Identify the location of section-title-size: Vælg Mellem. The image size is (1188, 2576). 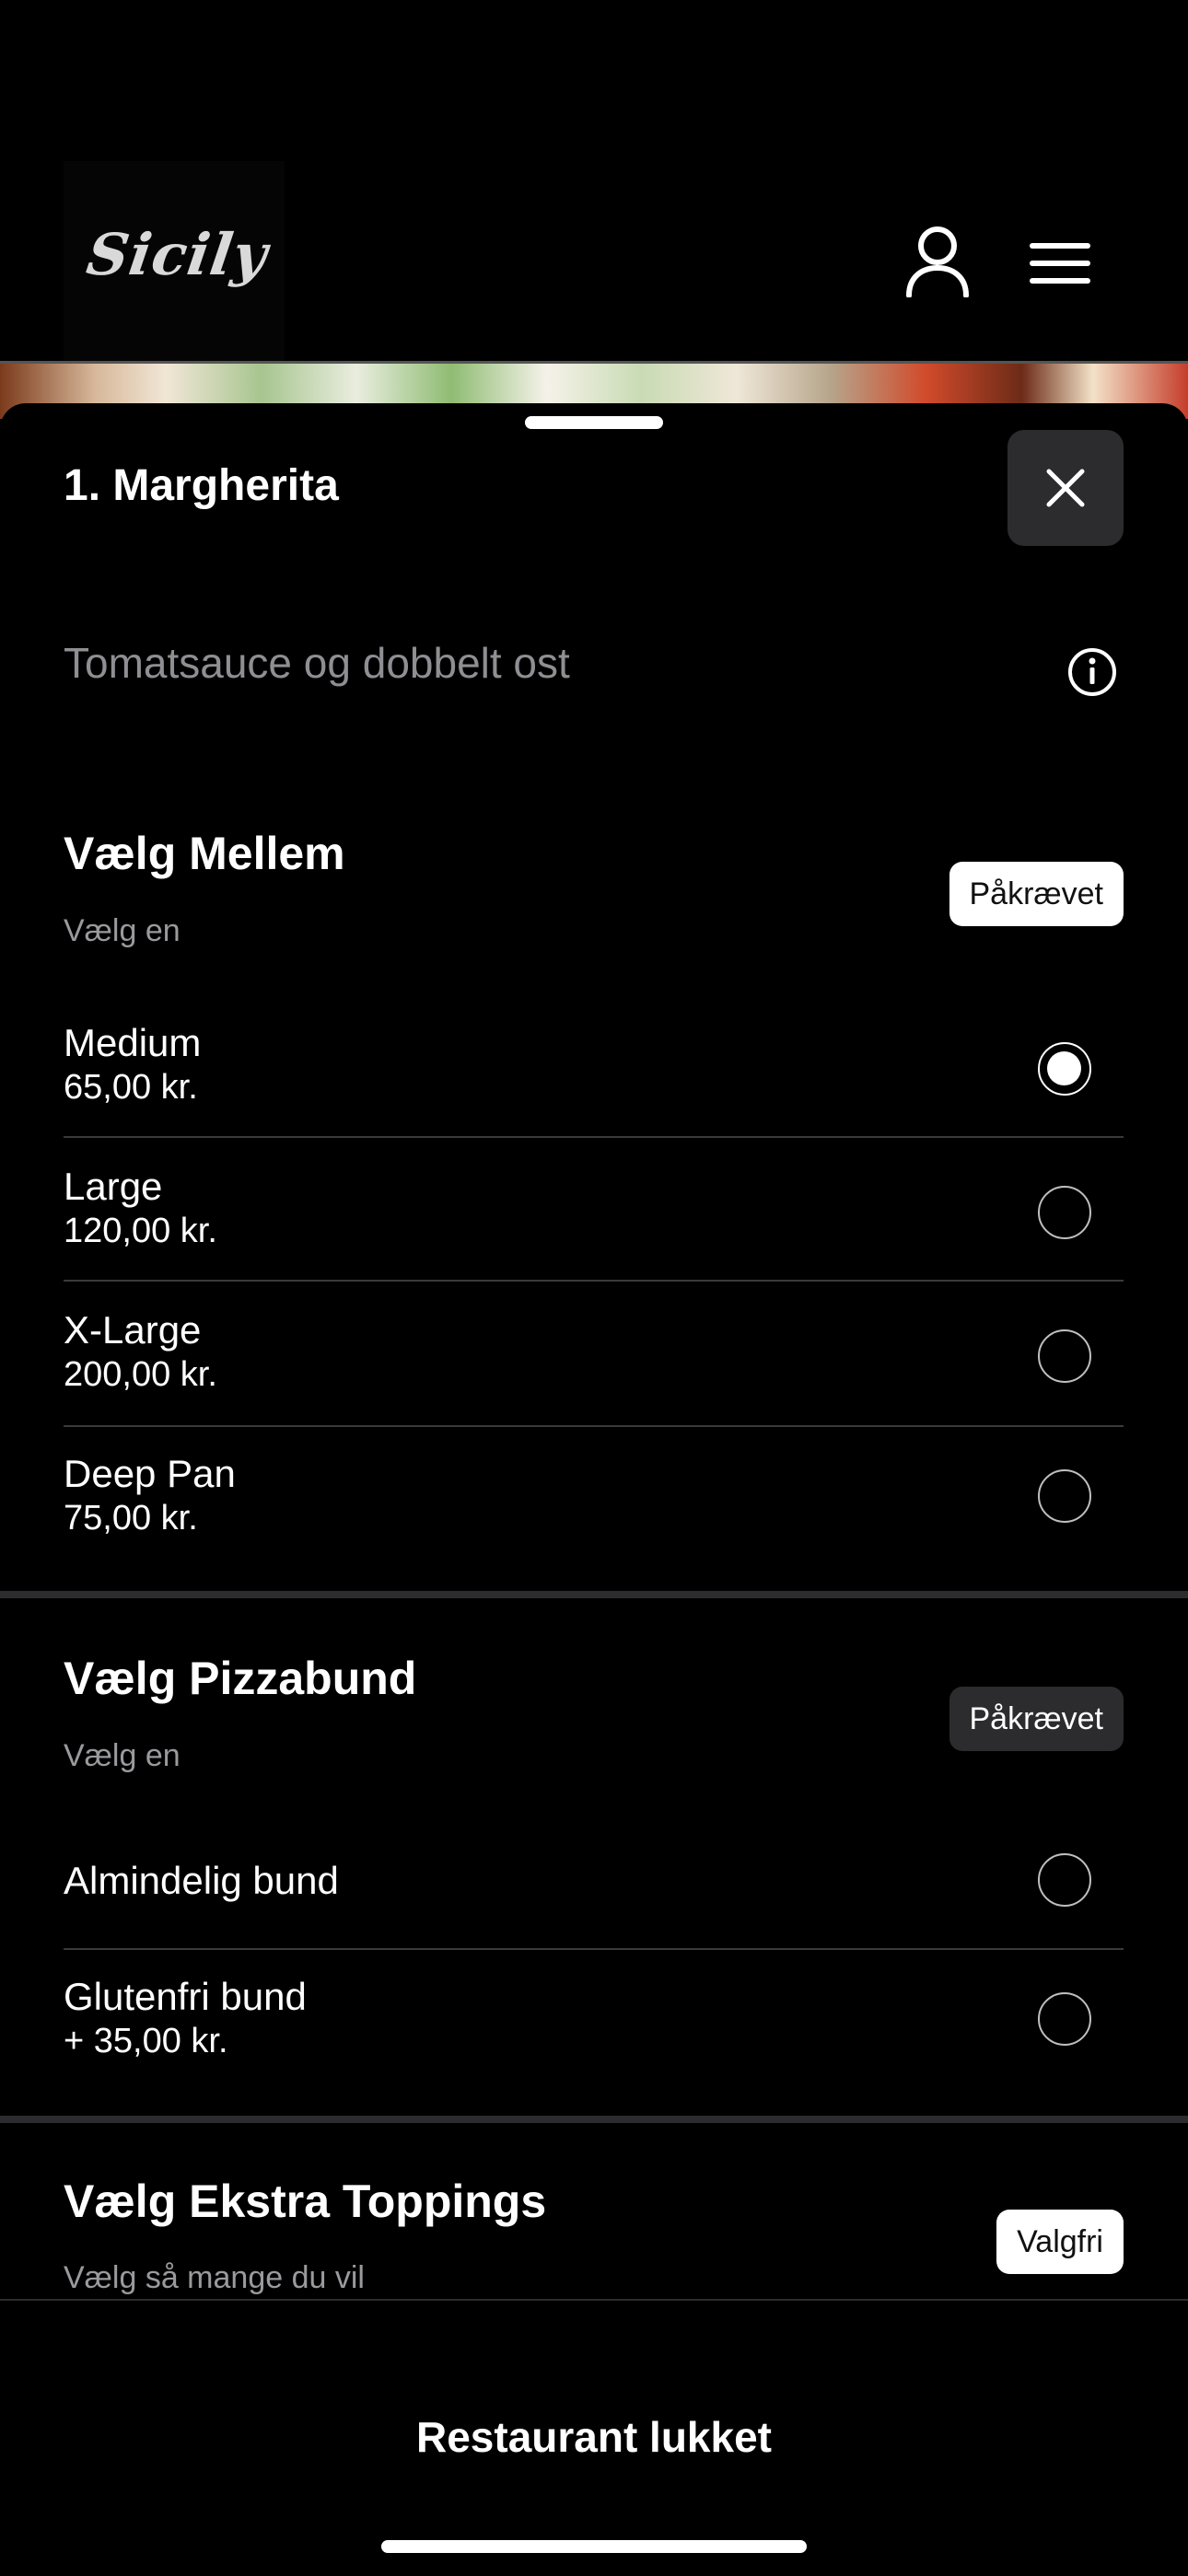
(204, 853).